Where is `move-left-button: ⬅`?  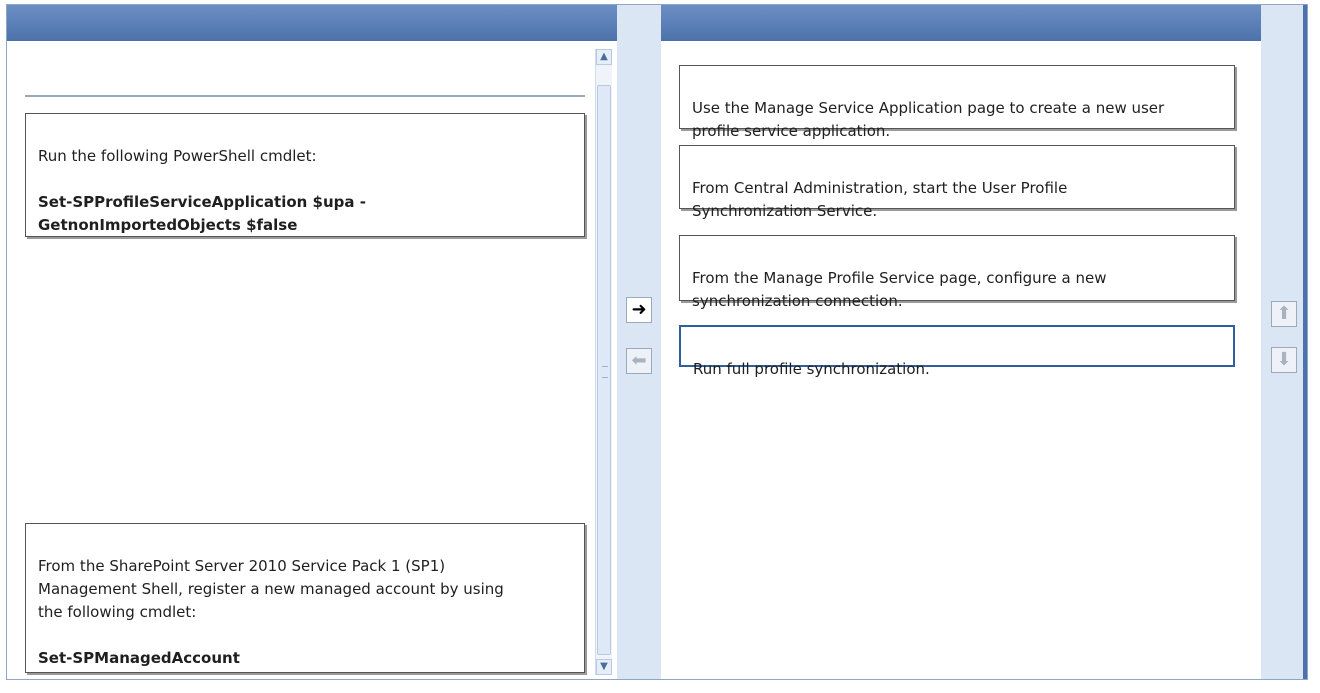 move-left-button: ⬅ is located at coordinates (639, 361).